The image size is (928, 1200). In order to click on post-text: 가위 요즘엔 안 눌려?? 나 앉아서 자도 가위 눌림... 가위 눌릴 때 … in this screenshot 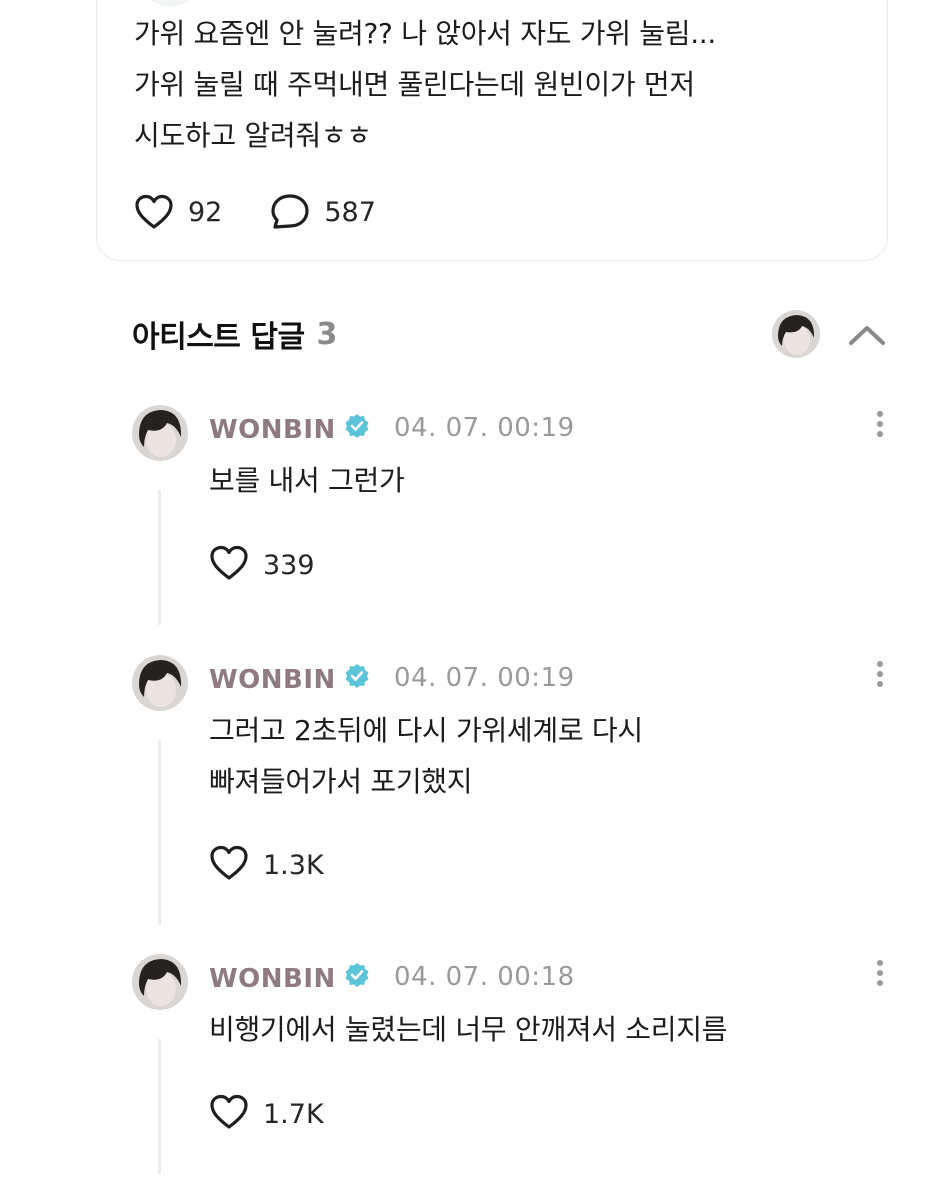, I will do `click(425, 84)`.